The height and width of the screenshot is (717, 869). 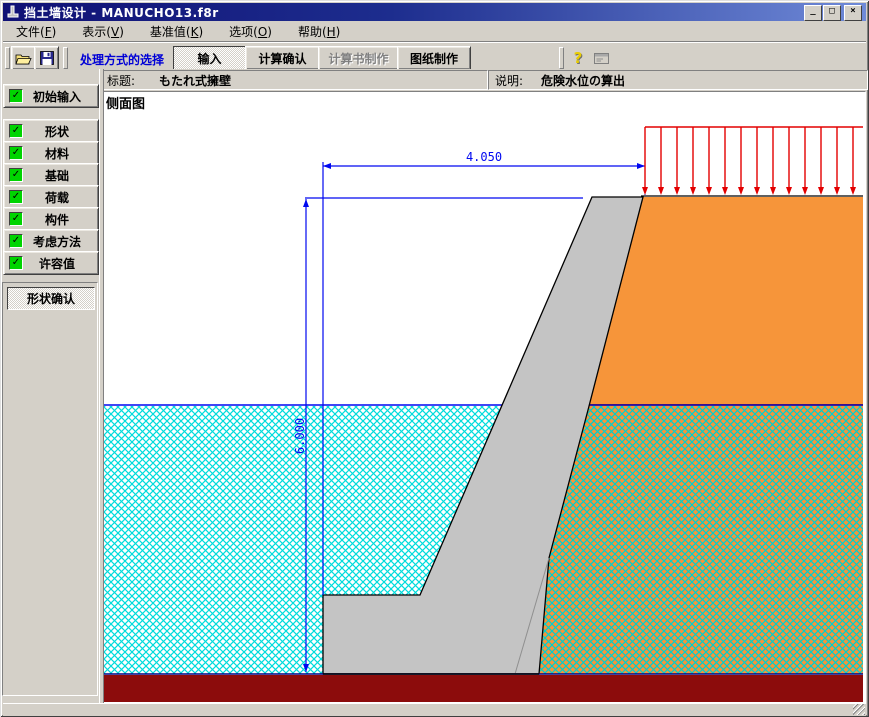 What do you see at coordinates (701, 540) in the screenshot?
I see `backfill-saturated-region` at bounding box center [701, 540].